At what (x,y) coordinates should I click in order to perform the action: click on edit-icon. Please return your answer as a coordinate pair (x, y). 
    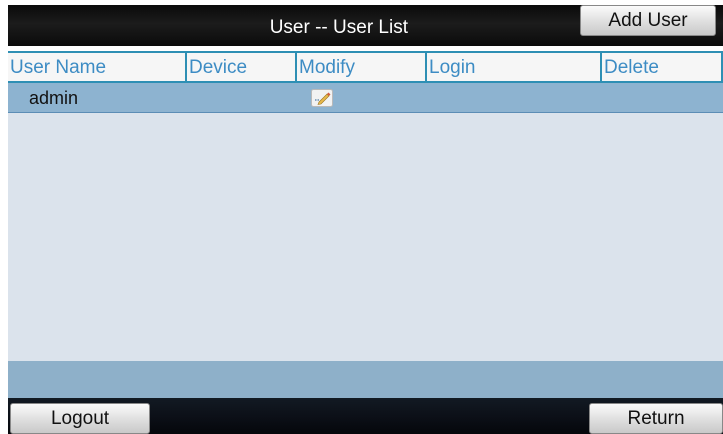
    Looking at the image, I should click on (322, 98).